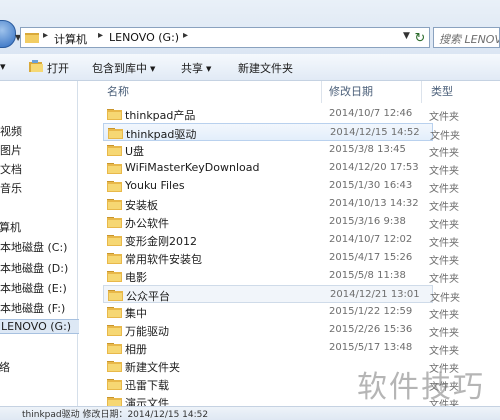 The width and height of the screenshot is (500, 420). Describe the element at coordinates (301, 186) in the screenshot. I see `table-row: Youku Files 2015/1/30 16:43 文件夹` at that location.